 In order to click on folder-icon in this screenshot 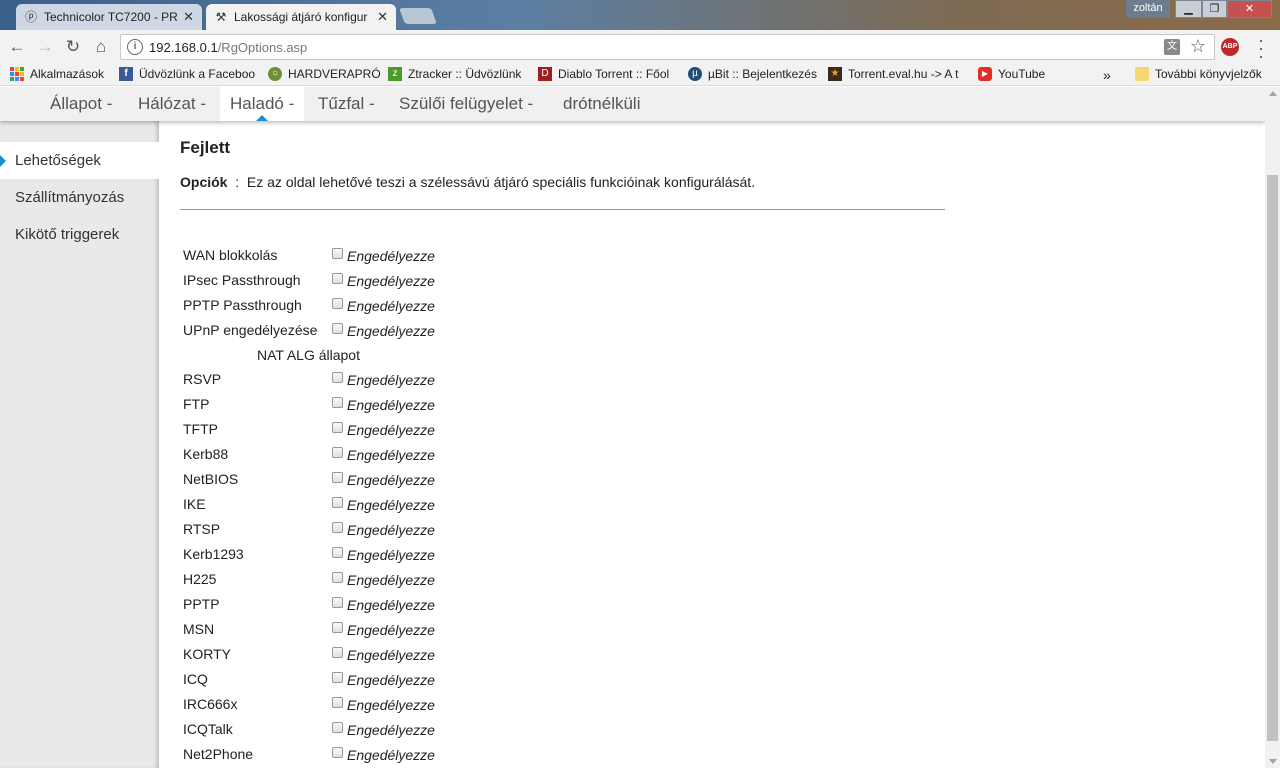, I will do `click(1142, 74)`.